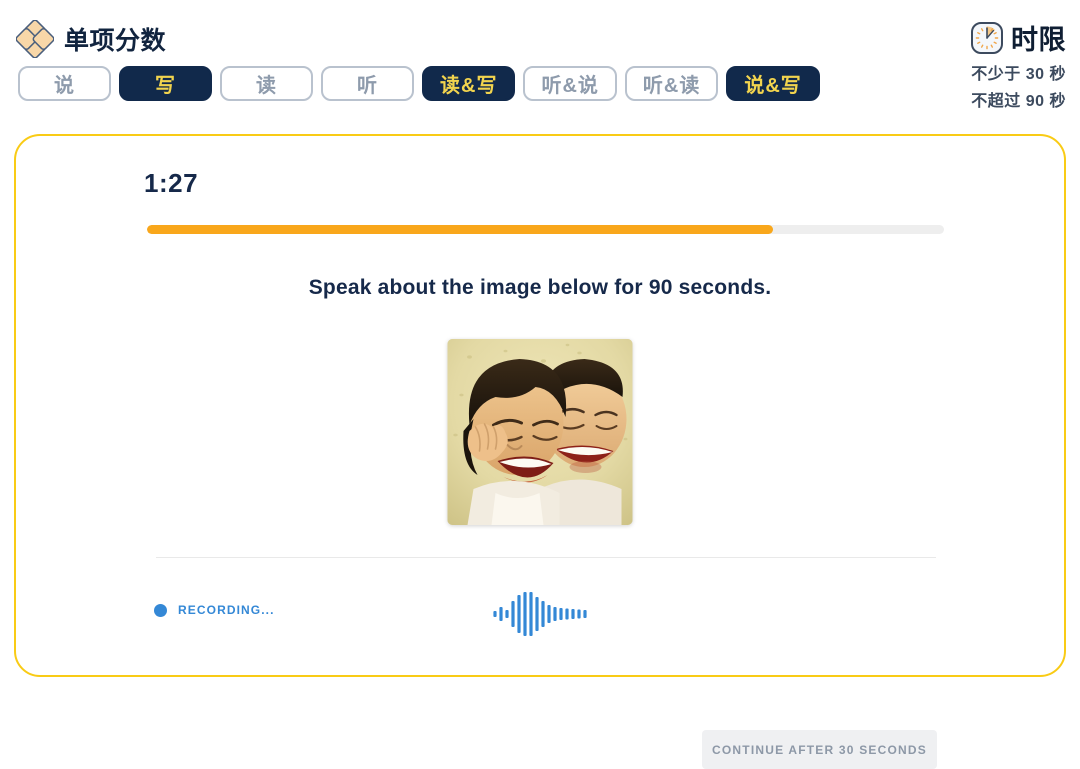  I want to click on recording-dot-icon, so click(160, 610).